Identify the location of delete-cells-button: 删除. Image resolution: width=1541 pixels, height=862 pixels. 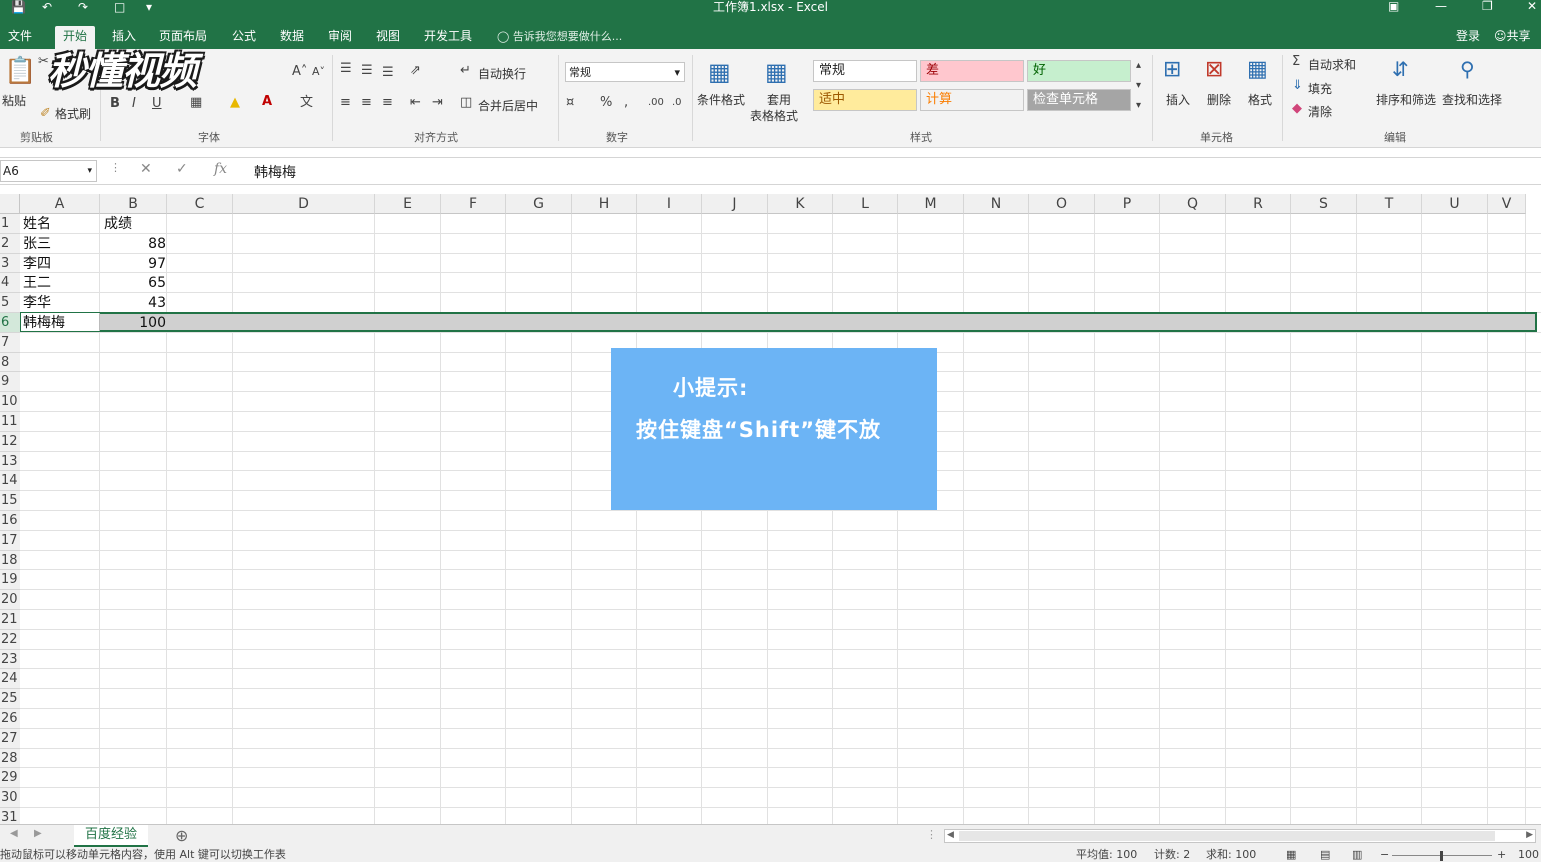
(1219, 99).